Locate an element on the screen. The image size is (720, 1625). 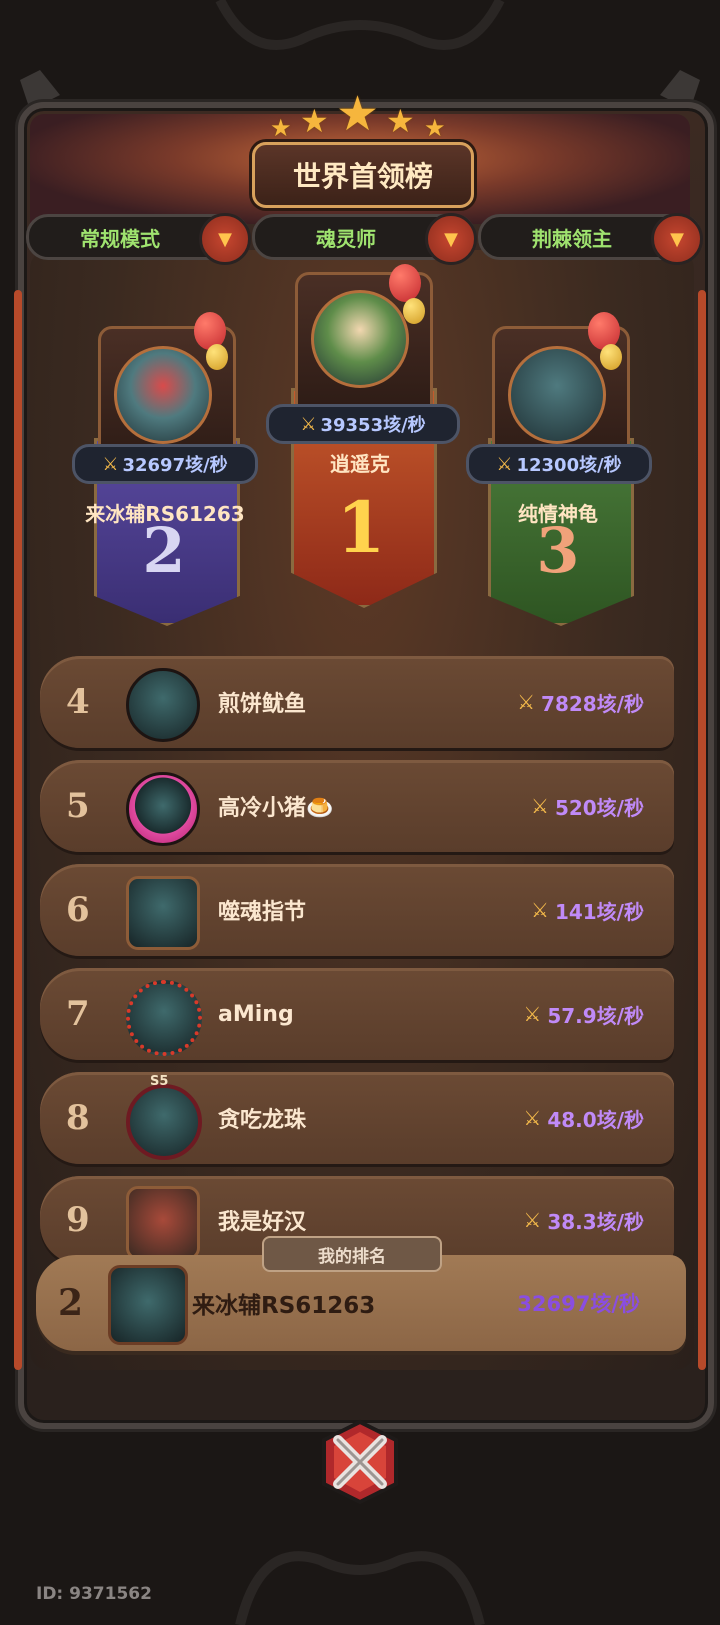
close-icon is located at coordinates (360, 1462).